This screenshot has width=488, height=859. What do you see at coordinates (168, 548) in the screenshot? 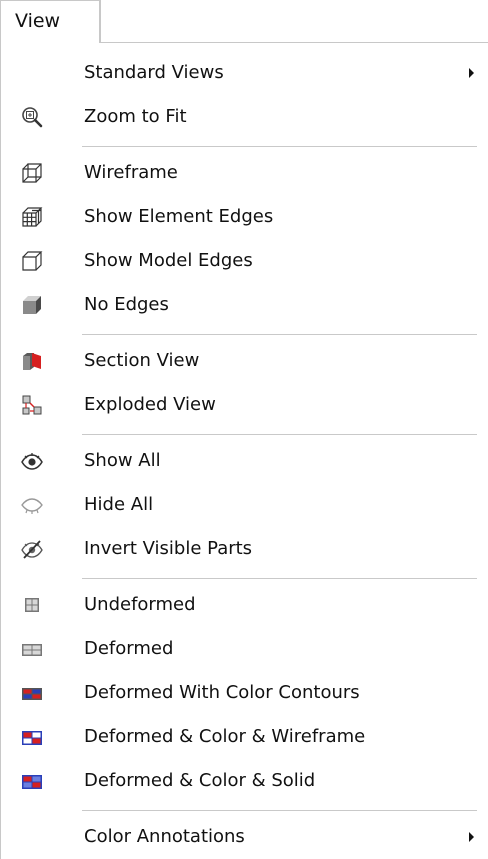
I see `menu-item-label: Invert Visible Parts` at bounding box center [168, 548].